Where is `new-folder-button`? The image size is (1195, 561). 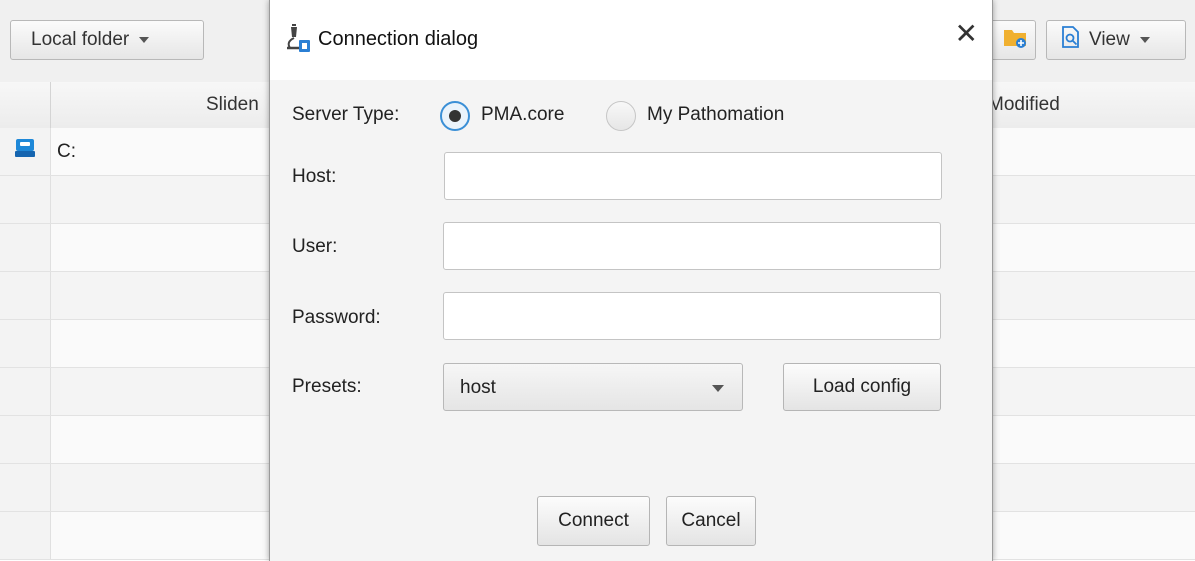 new-folder-button is located at coordinates (1014, 40).